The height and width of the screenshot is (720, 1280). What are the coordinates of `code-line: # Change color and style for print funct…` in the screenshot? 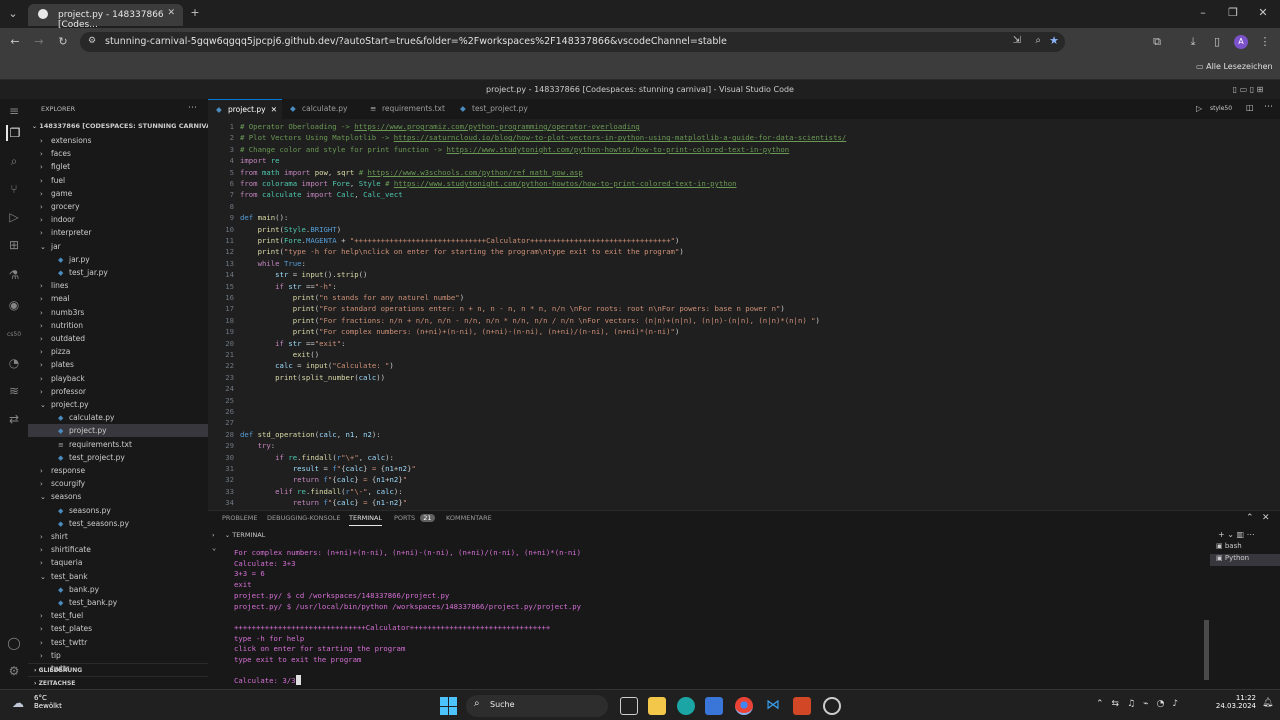 It's located at (514, 149).